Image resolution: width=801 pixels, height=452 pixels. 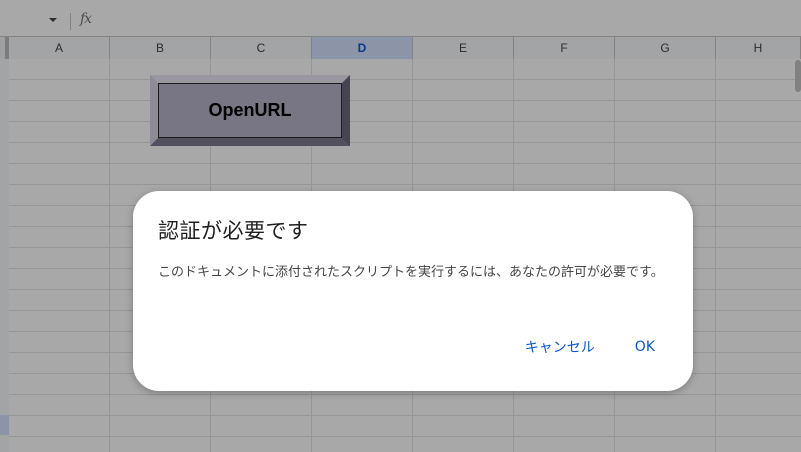 I want to click on ok-button: OK, so click(x=645, y=347).